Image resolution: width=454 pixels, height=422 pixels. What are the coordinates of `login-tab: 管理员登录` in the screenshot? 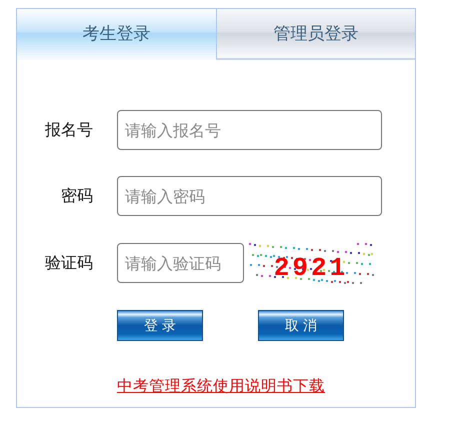 It's located at (315, 34).